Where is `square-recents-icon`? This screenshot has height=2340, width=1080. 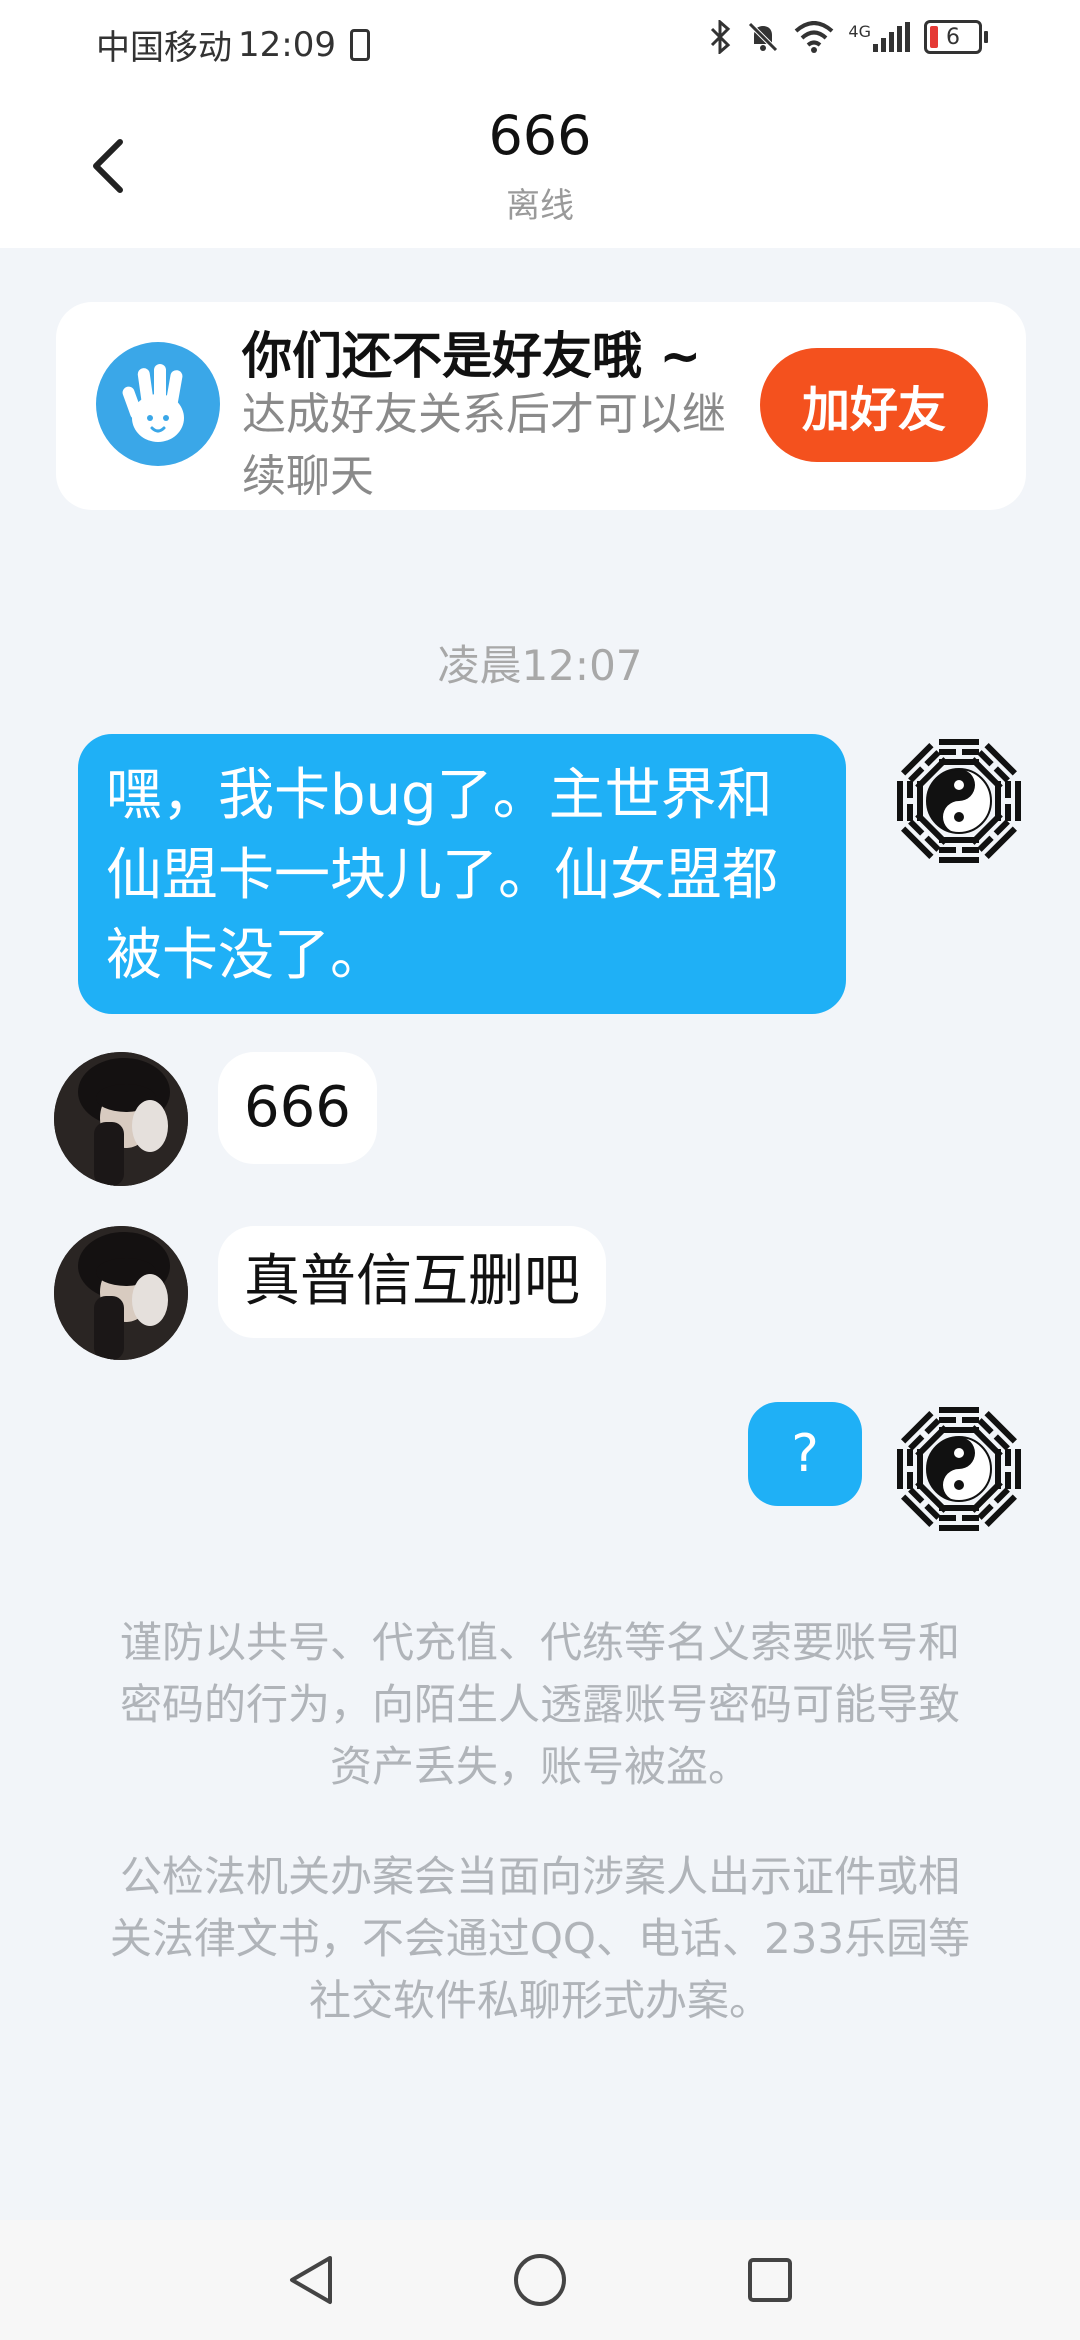 square-recents-icon is located at coordinates (770, 2280).